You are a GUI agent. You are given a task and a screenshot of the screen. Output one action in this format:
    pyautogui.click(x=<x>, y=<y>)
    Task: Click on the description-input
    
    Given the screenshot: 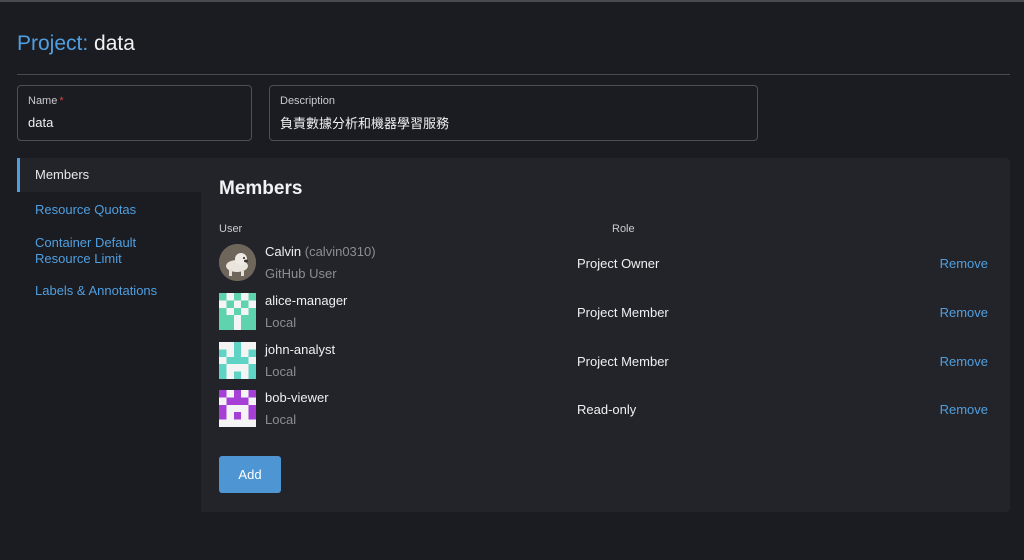 What is the action you would take?
    pyautogui.click(x=513, y=122)
    